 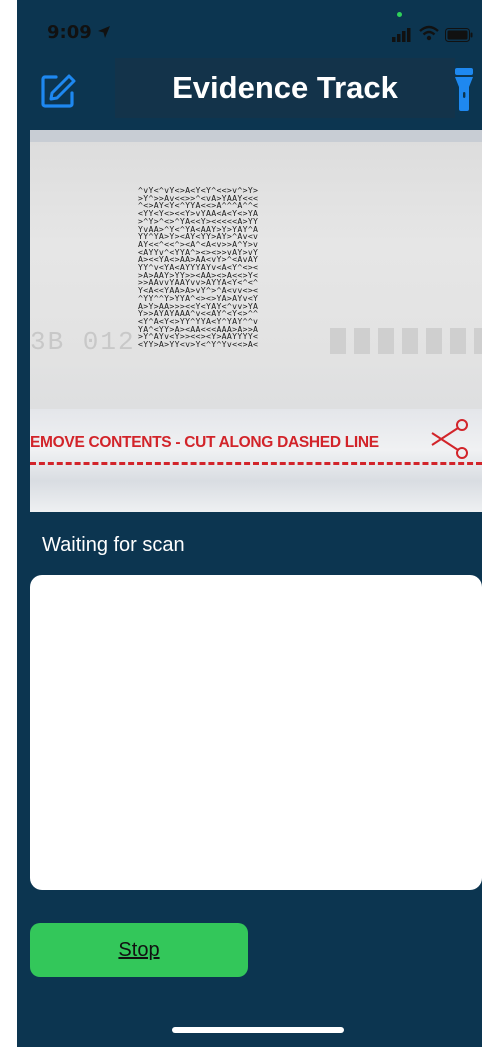 What do you see at coordinates (256, 463) in the screenshot?
I see `cut-line` at bounding box center [256, 463].